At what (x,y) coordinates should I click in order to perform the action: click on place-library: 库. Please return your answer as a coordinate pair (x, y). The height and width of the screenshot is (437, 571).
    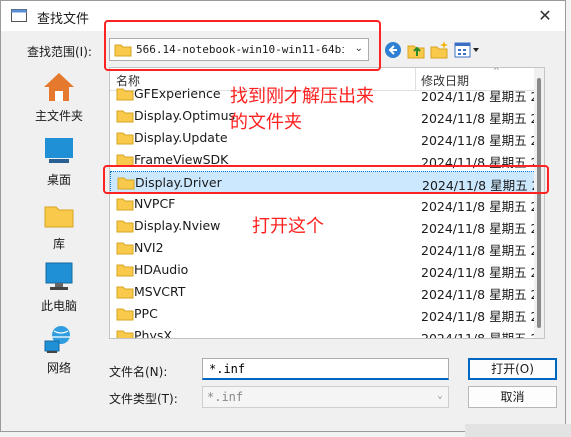
    Looking at the image, I should click on (59, 225).